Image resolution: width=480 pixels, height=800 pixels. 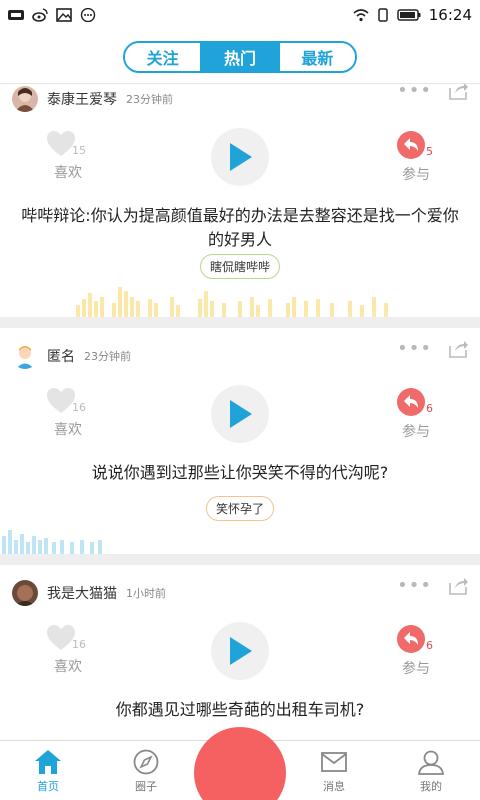 I want to click on nav-me: 我的, so click(x=431, y=771).